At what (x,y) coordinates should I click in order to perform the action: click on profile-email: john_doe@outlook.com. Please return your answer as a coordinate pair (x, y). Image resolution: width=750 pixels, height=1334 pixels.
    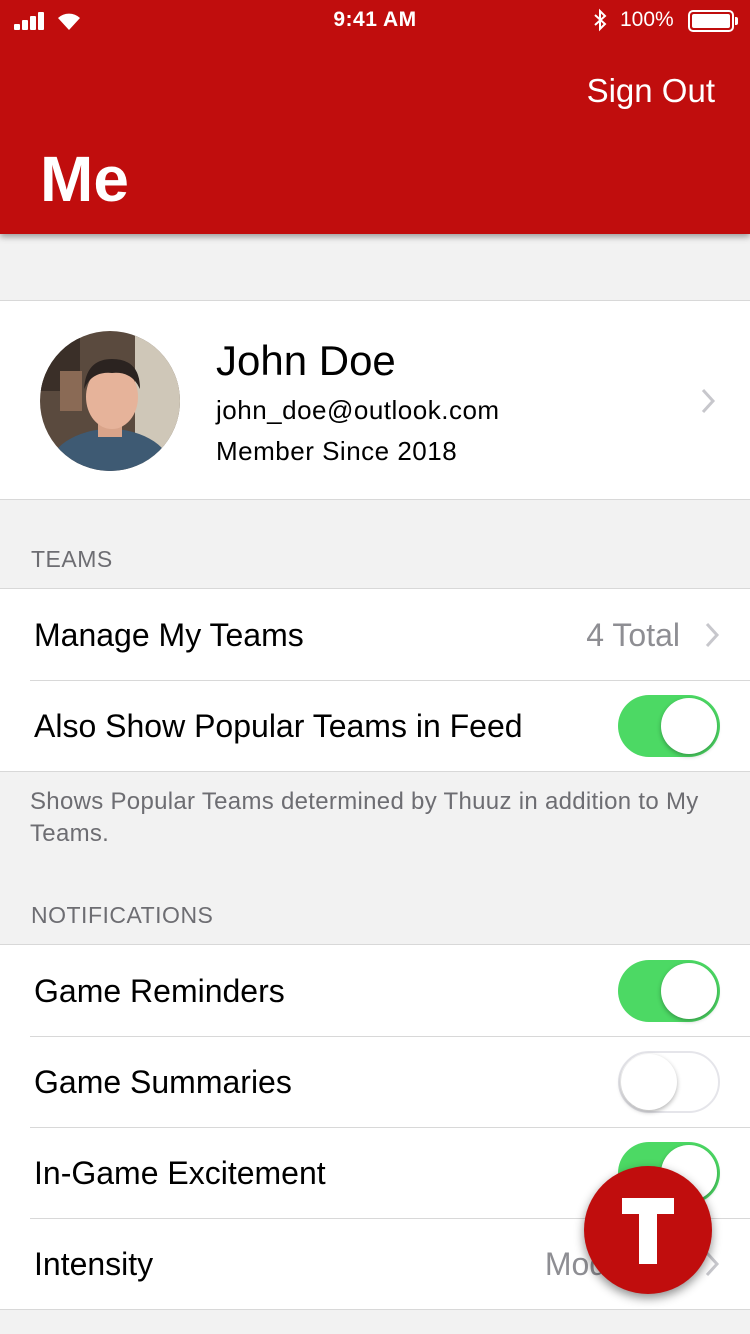
    Looking at the image, I should click on (358, 410).